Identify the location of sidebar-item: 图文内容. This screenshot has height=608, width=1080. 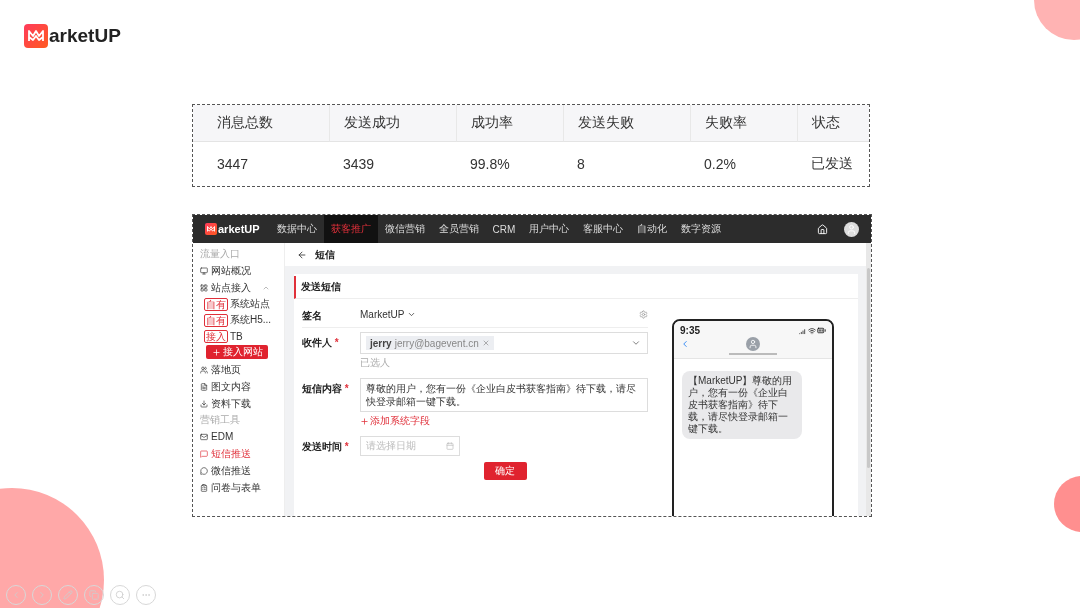
(242, 386).